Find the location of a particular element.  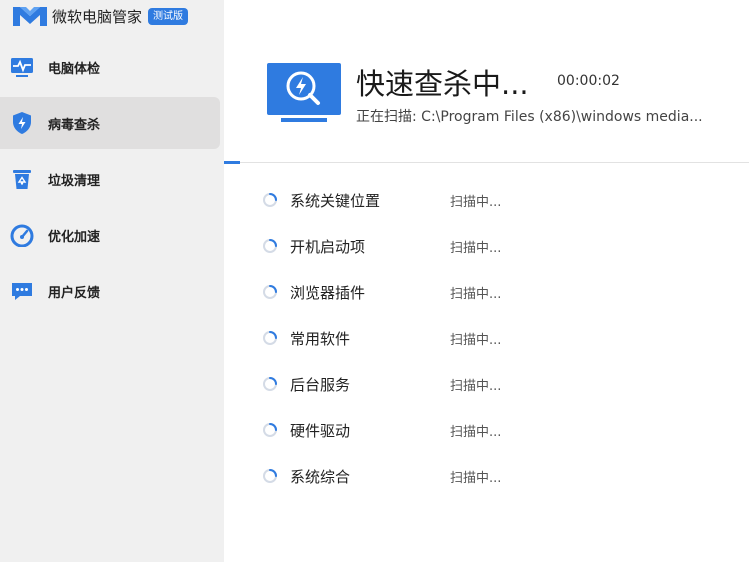

scan-progress-track is located at coordinates (486, 162).